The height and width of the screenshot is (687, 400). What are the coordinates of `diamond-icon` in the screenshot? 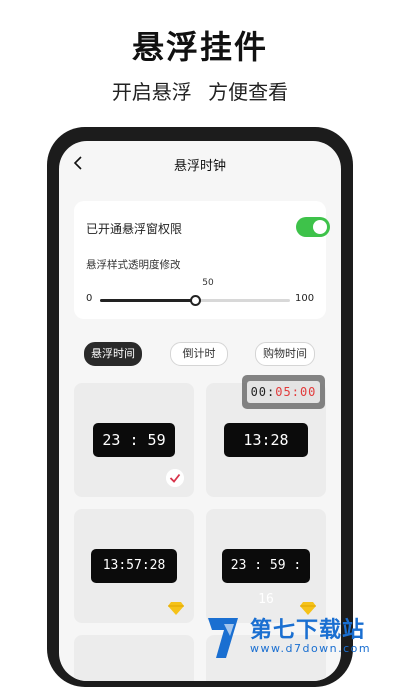 It's located at (176, 608).